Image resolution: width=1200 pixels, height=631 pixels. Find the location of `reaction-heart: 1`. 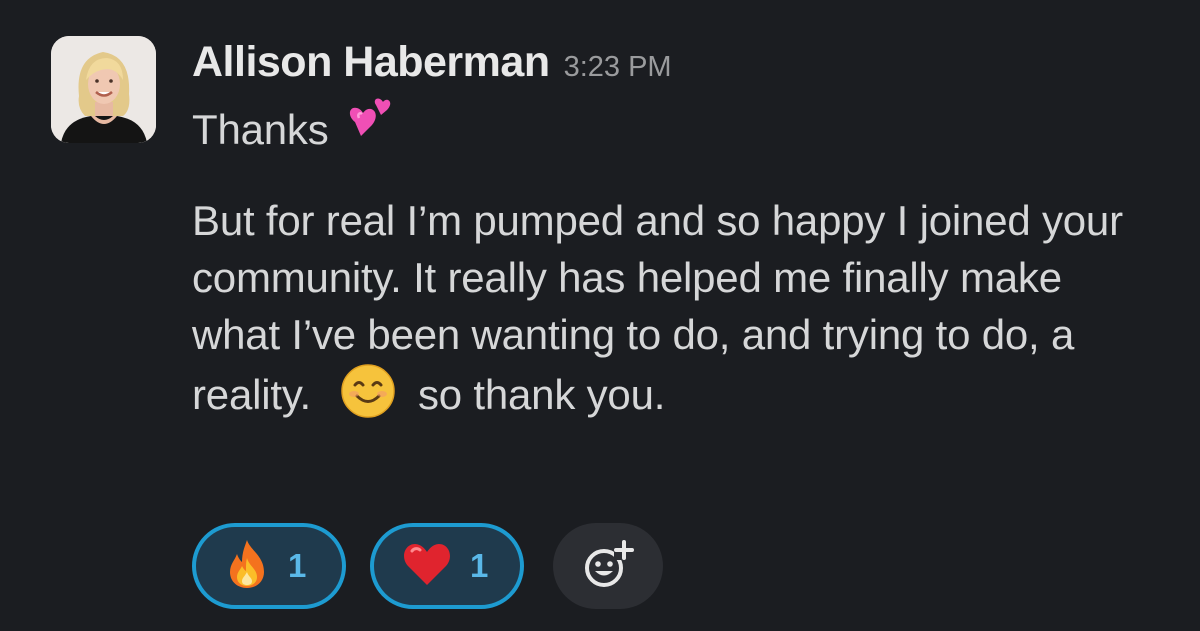

reaction-heart: 1 is located at coordinates (447, 566).